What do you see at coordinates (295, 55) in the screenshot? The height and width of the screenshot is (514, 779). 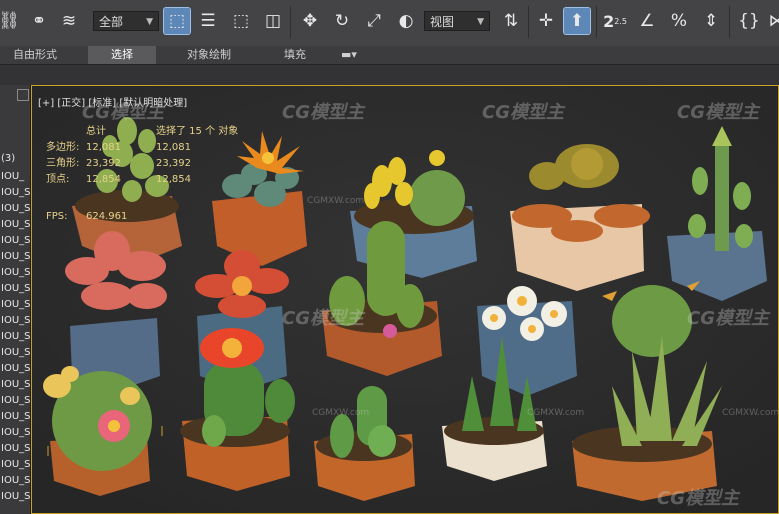 I see `tab-populate: 填充` at bounding box center [295, 55].